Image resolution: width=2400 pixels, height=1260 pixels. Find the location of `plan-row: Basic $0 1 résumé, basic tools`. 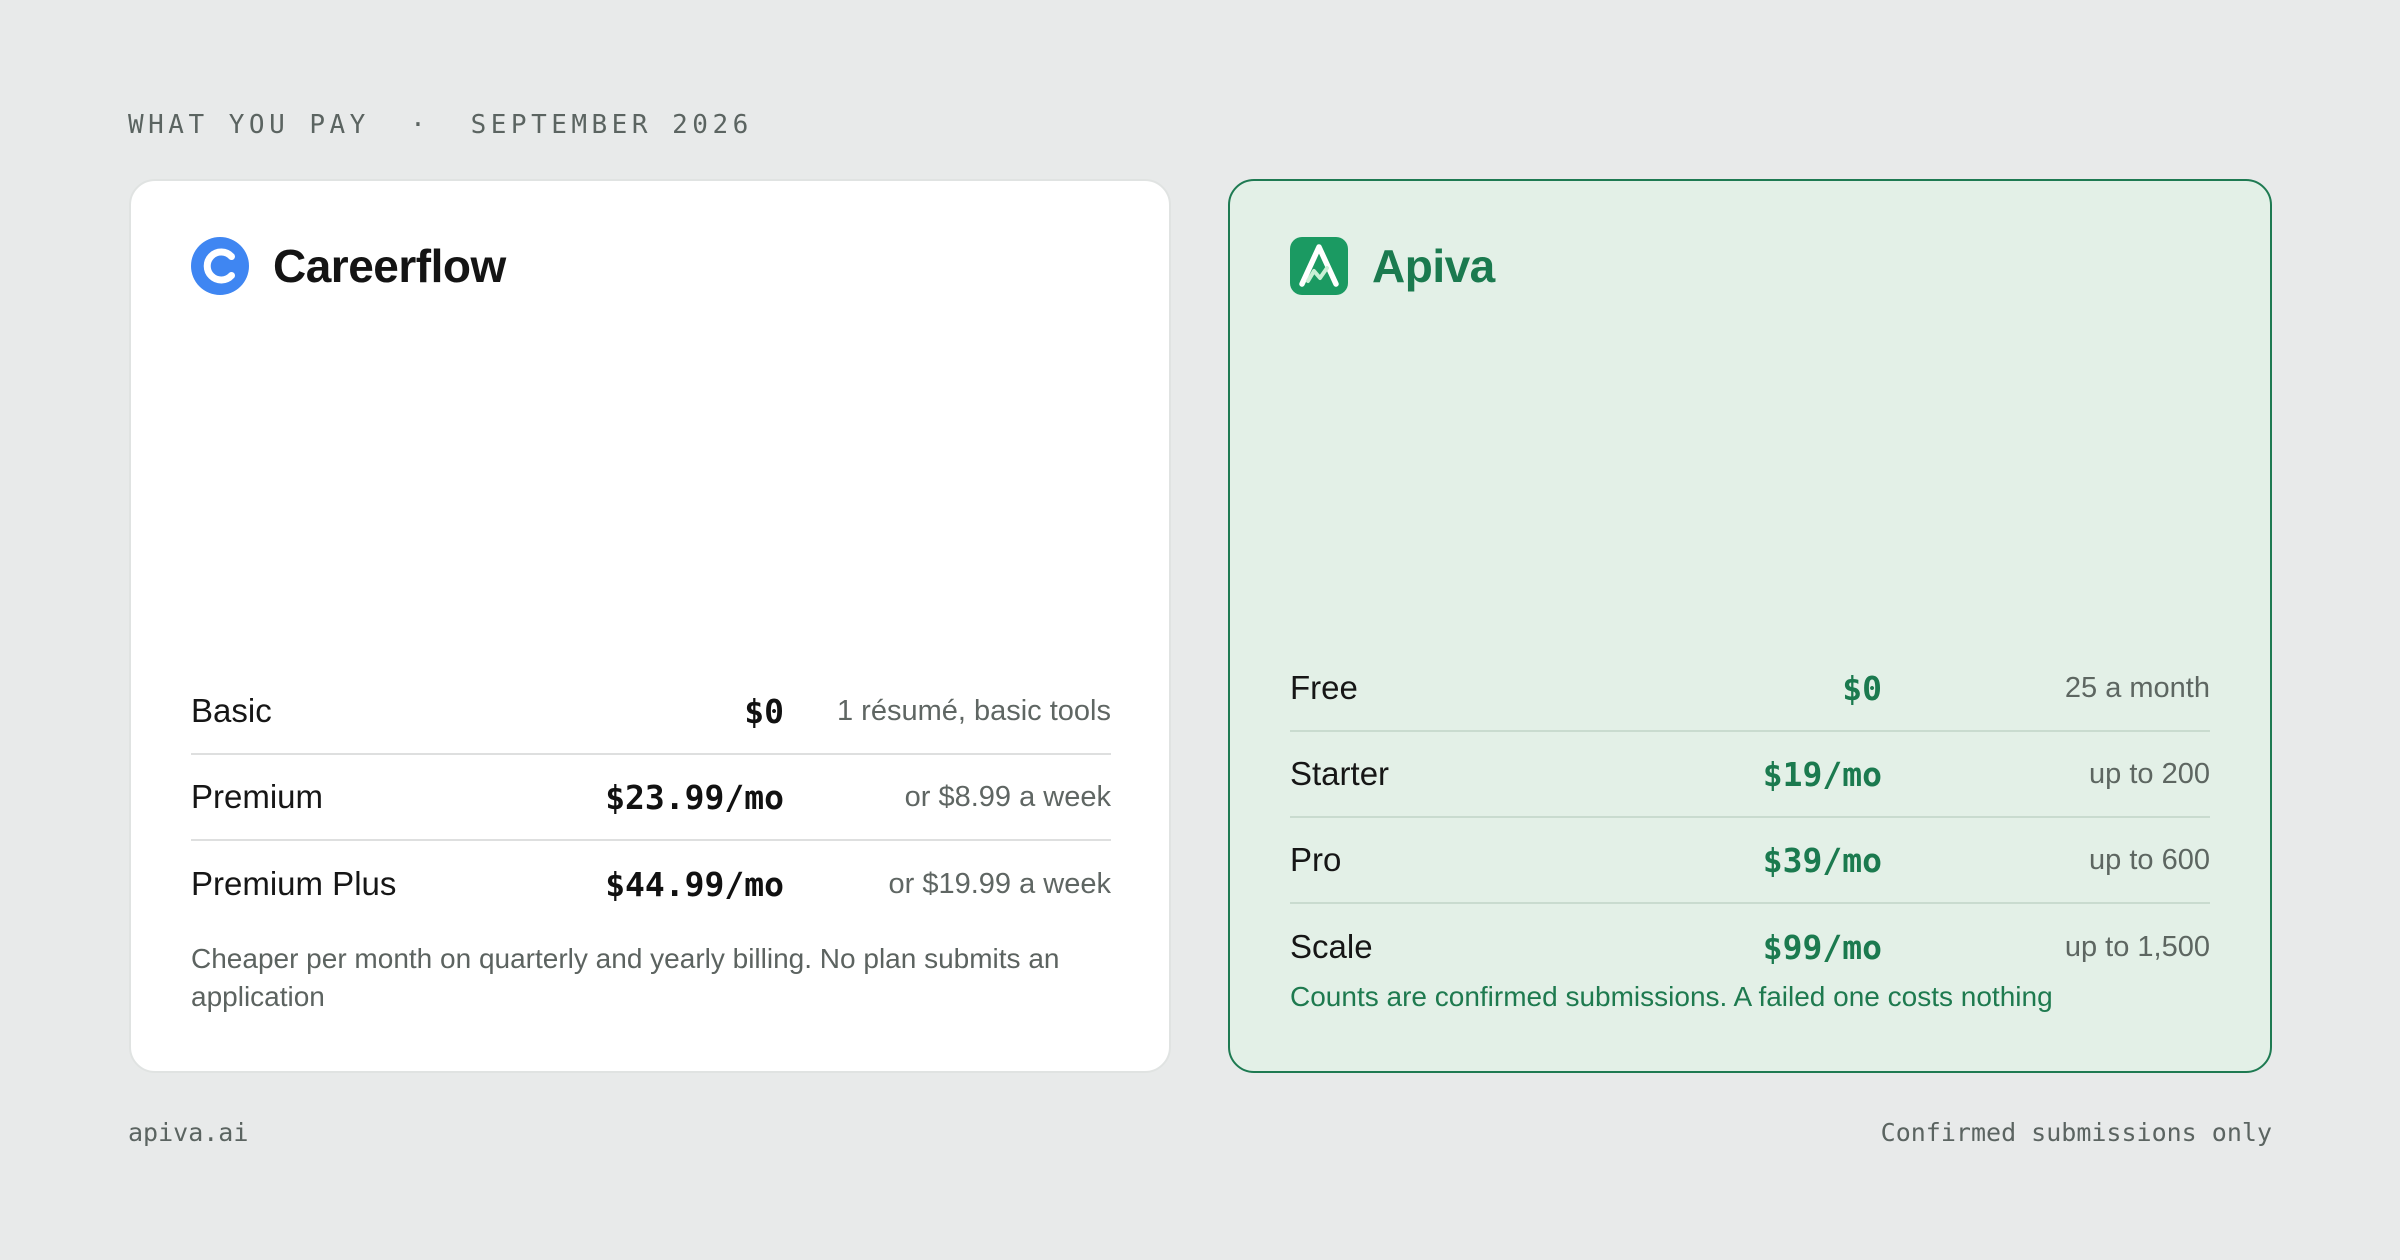

plan-row: Basic $0 1 résumé, basic tools is located at coordinates (651, 712).